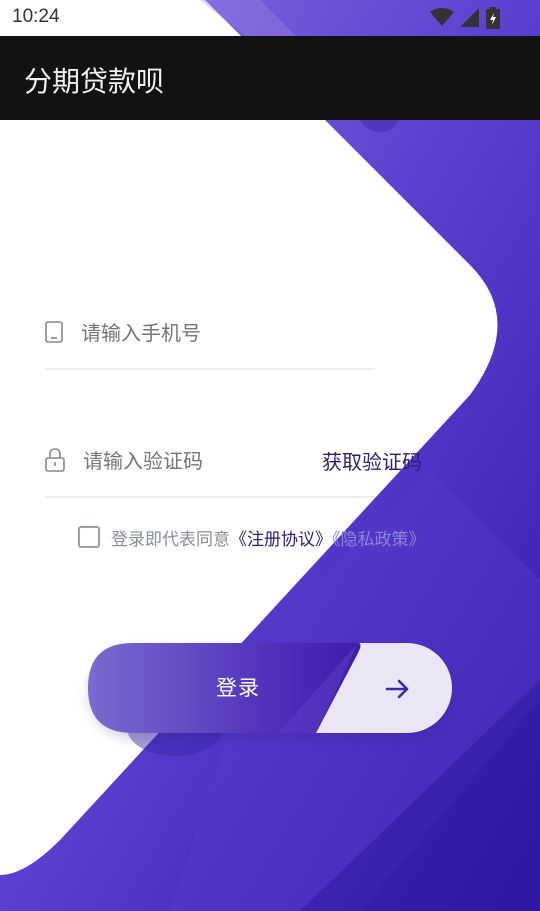 Image resolution: width=540 pixels, height=911 pixels. I want to click on agreement-text: 登录即代表同意《注册协议》《隐私政策》, so click(268, 537).